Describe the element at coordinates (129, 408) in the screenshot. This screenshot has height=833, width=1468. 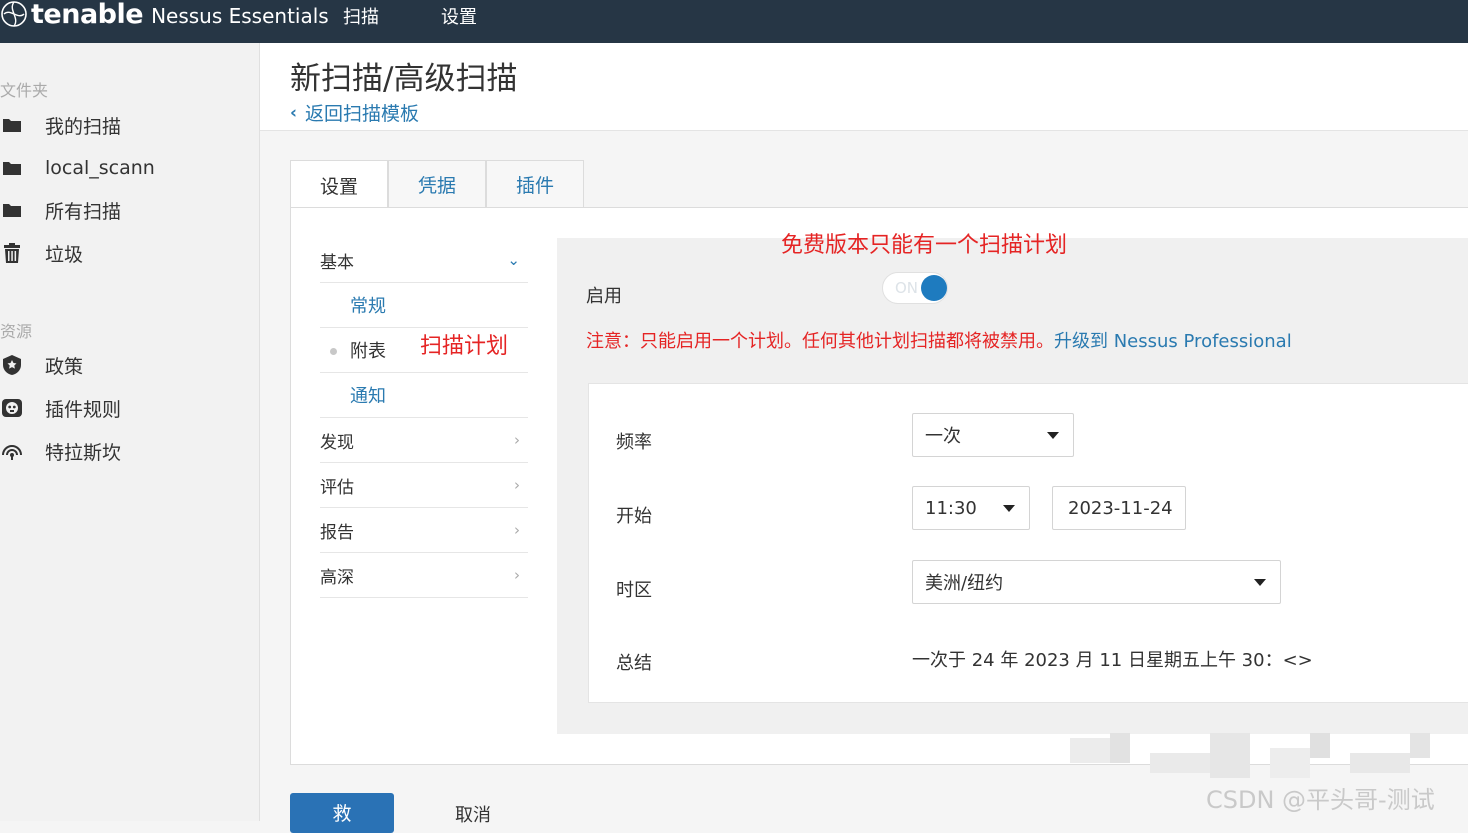
I see `sidebar-item-plugin-rules: 插件规则` at that location.